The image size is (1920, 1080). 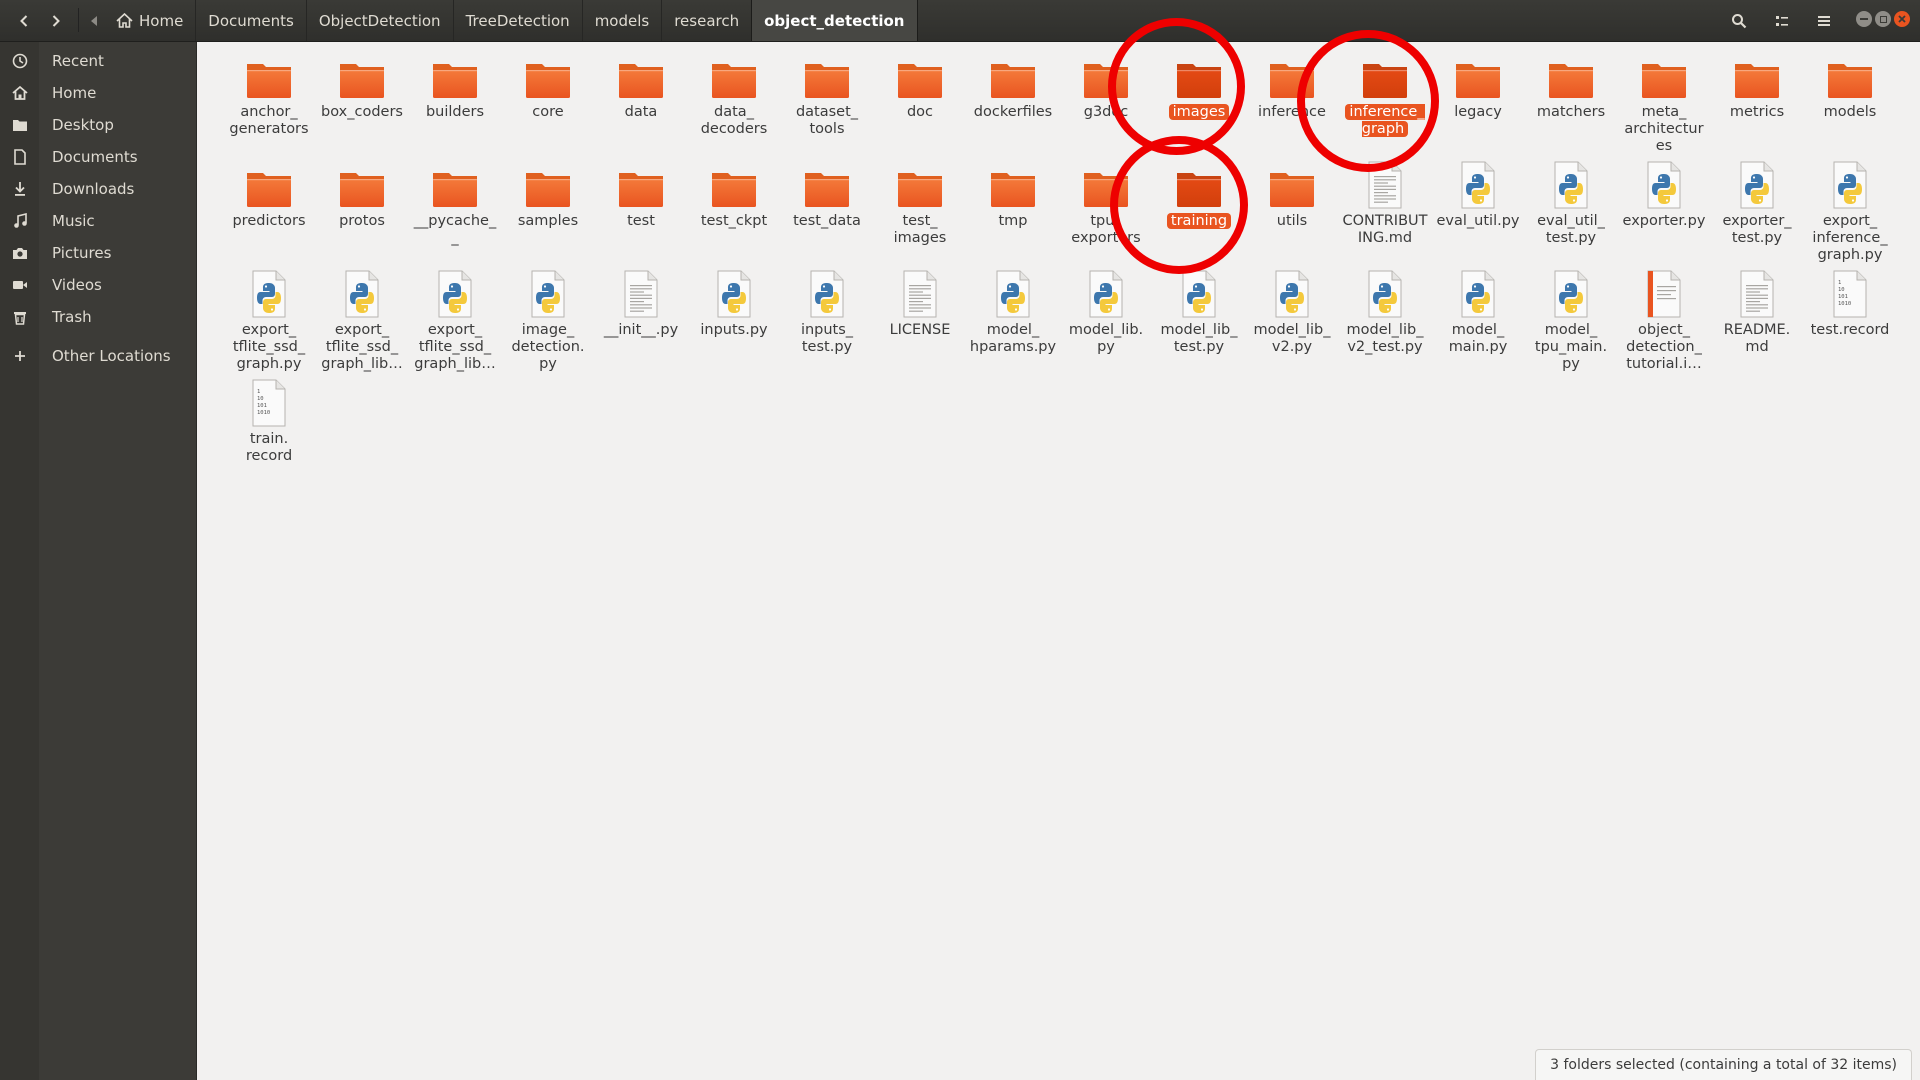 What do you see at coordinates (95, 20) in the screenshot?
I see `breadcrumb-scroll-left` at bounding box center [95, 20].